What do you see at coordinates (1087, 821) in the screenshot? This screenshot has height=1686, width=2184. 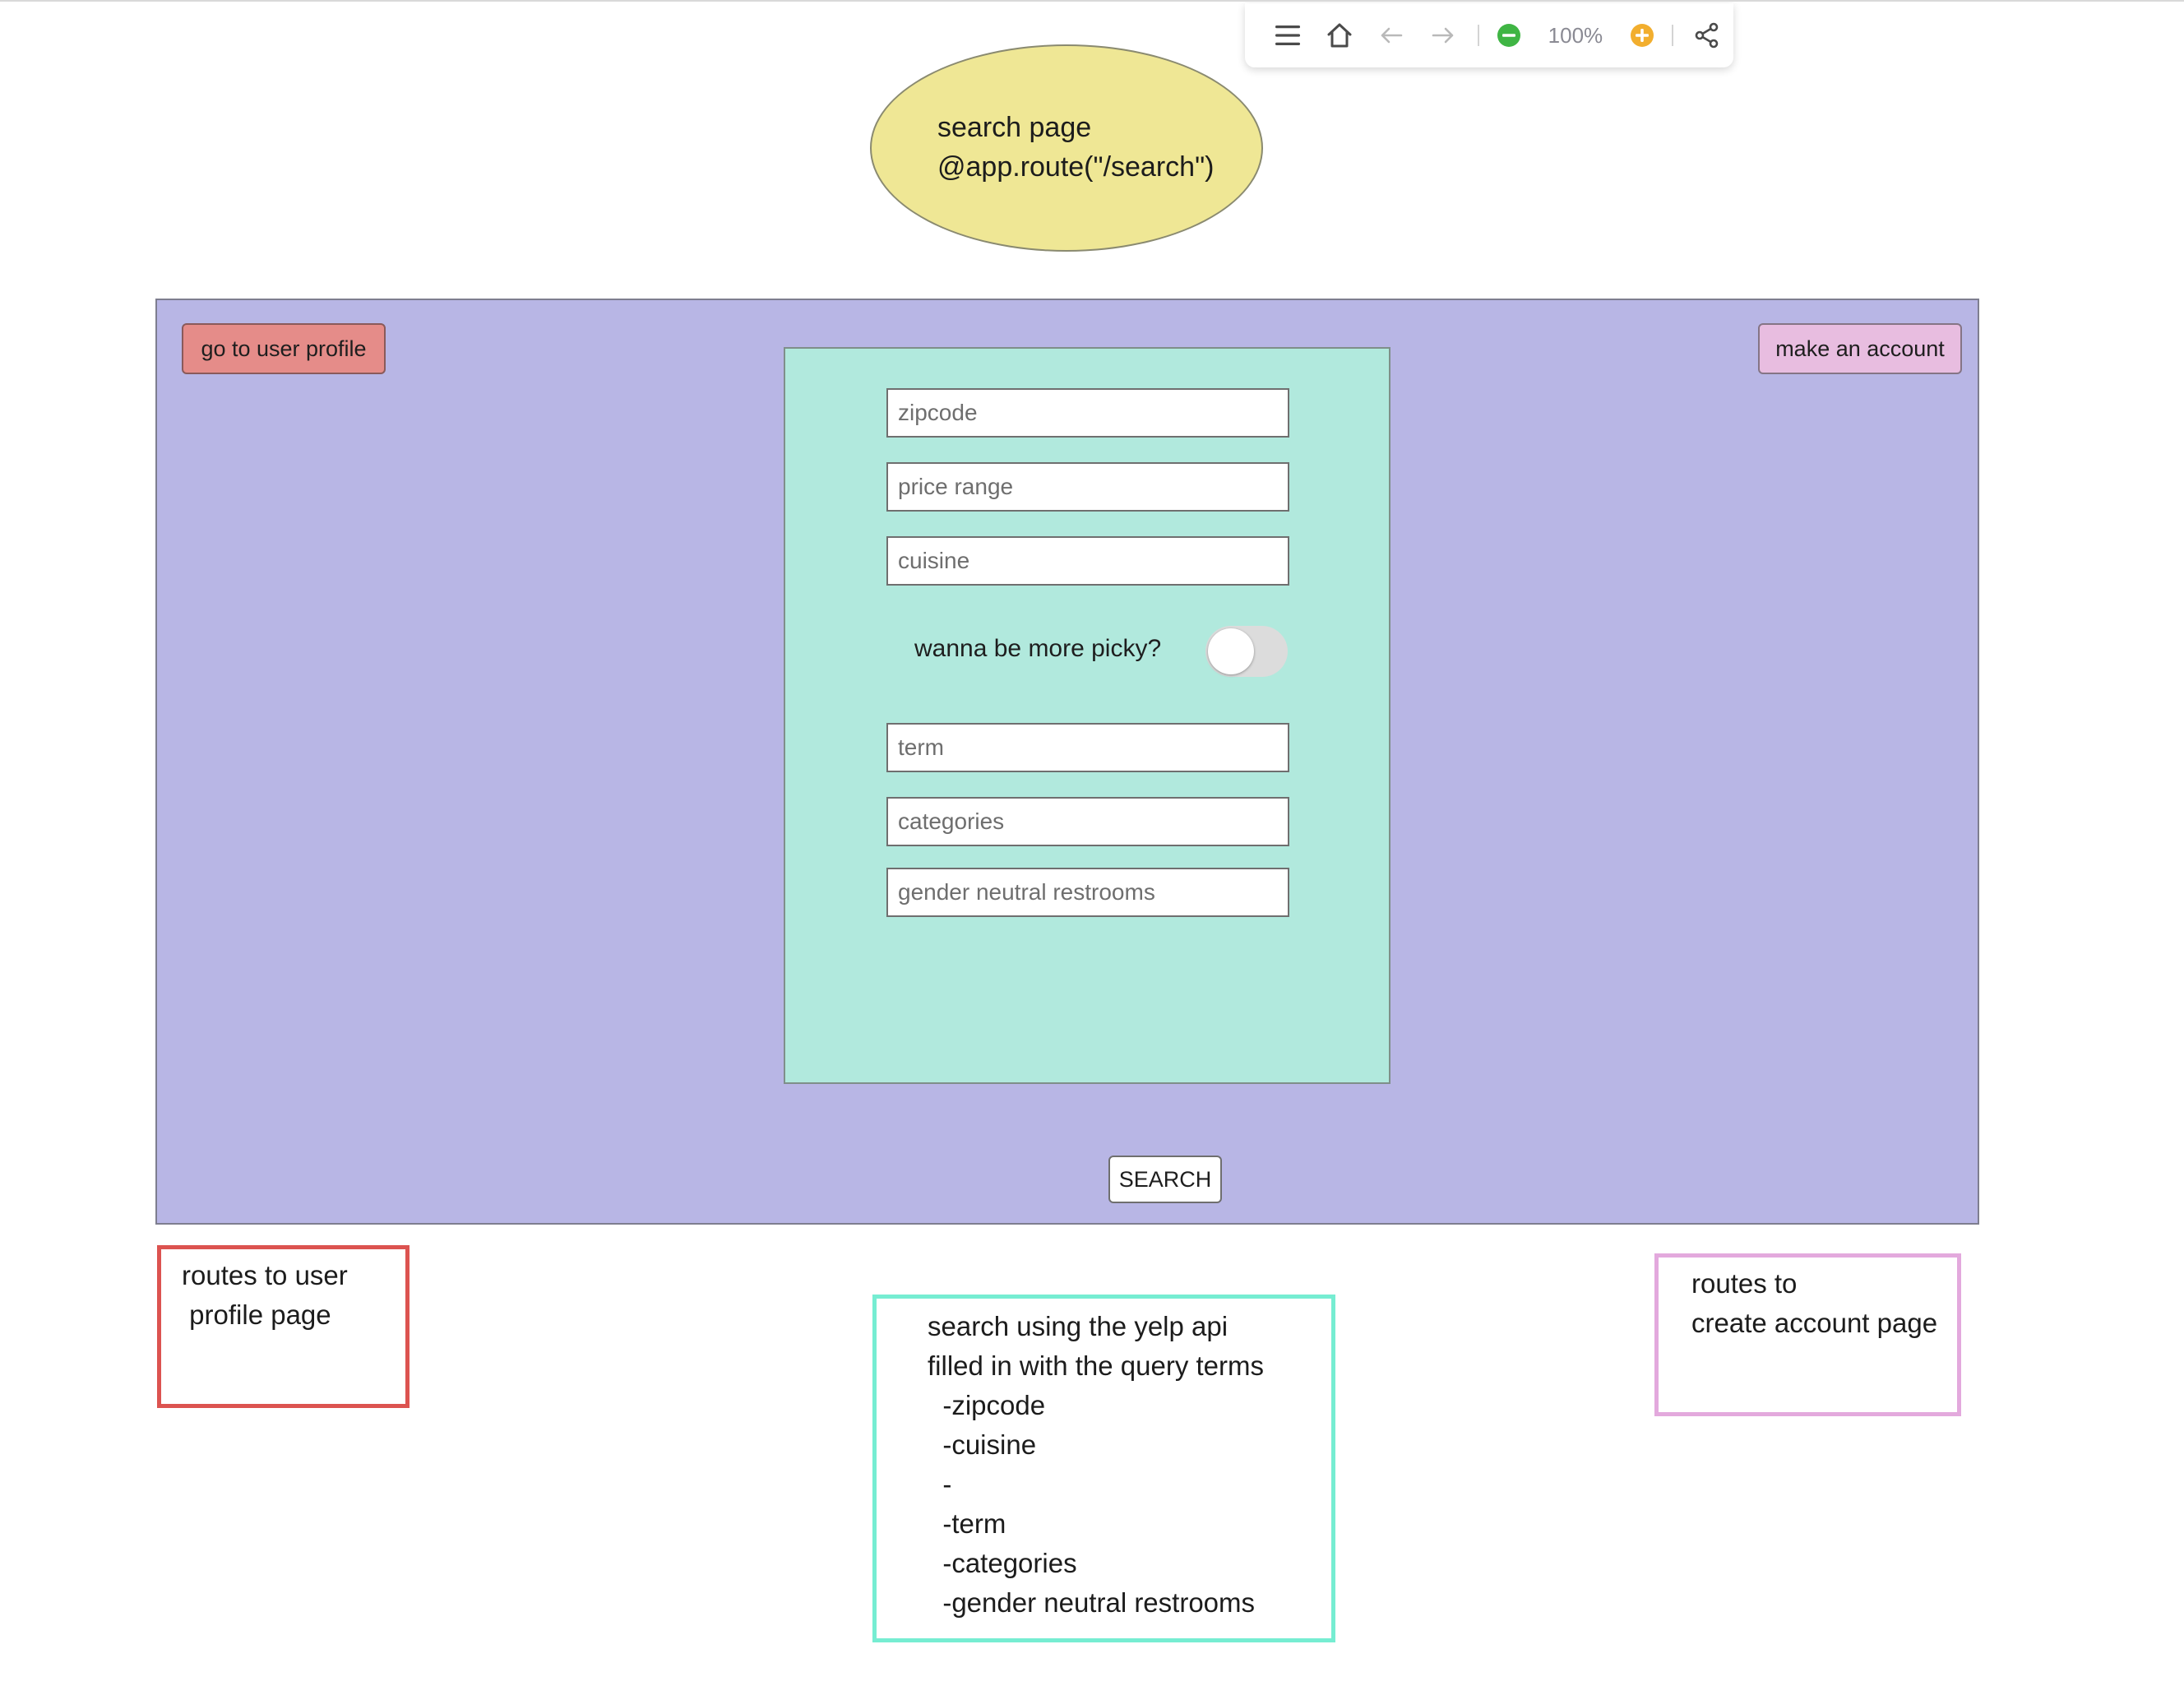 I see `categories-input` at bounding box center [1087, 821].